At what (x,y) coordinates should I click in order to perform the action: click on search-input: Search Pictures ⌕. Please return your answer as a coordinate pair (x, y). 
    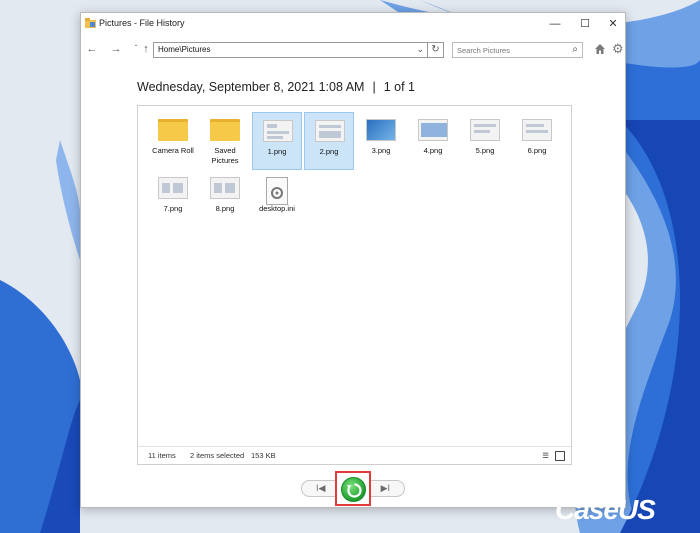
    Looking at the image, I should click on (517, 50).